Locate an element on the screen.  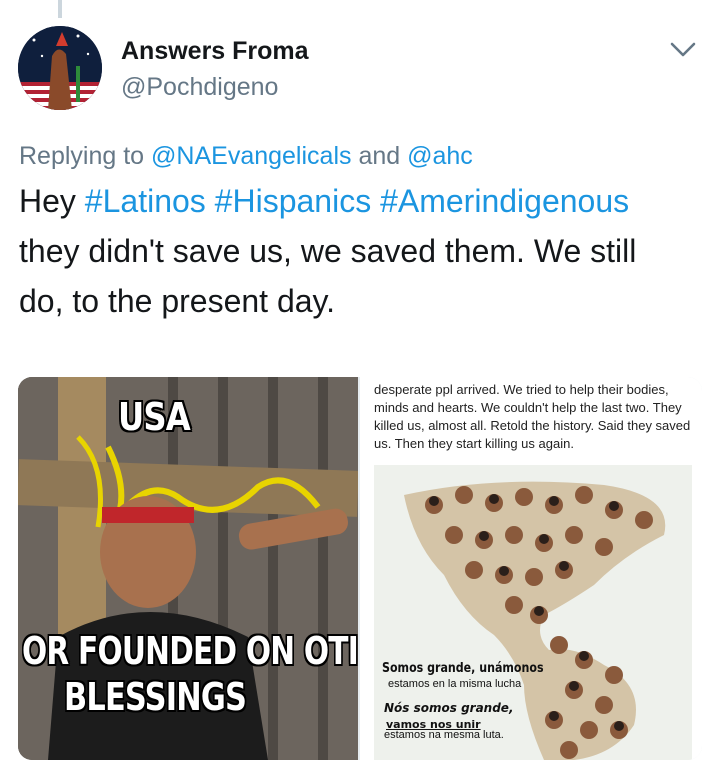
map-text-portuguese-sub: estamos na mesma luta. is located at coordinates (444, 735).